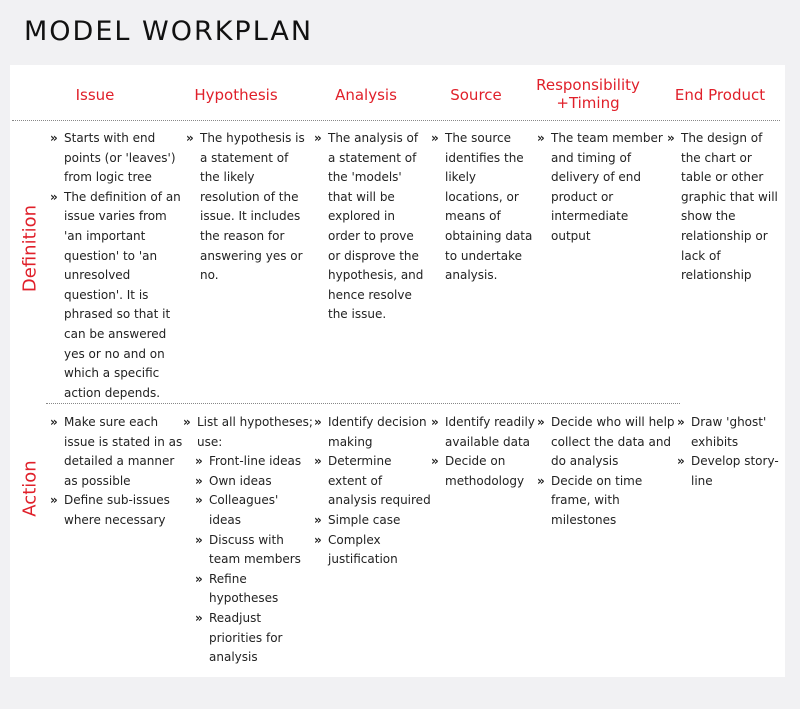 The width and height of the screenshot is (800, 709). What do you see at coordinates (254, 550) in the screenshot?
I see `sub-bullet-item: Discuss with team members` at bounding box center [254, 550].